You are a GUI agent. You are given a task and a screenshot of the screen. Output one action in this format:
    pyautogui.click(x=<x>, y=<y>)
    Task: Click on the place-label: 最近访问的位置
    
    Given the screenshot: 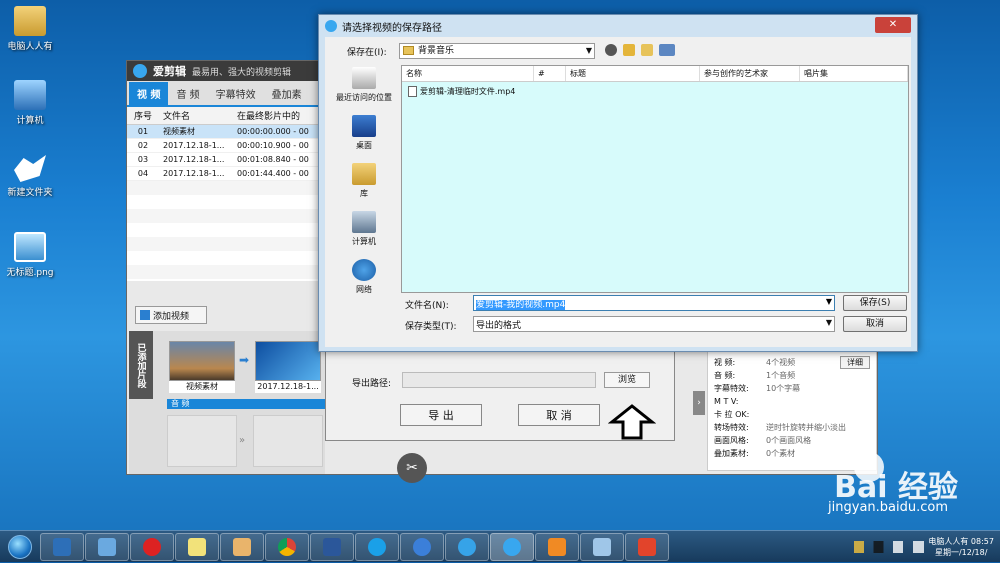 What is the action you would take?
    pyautogui.click(x=364, y=97)
    